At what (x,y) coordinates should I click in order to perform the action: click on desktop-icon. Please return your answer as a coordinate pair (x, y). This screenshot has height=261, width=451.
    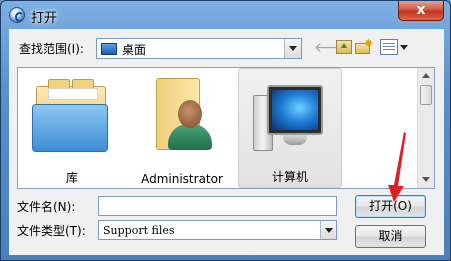
    Looking at the image, I should click on (109, 49).